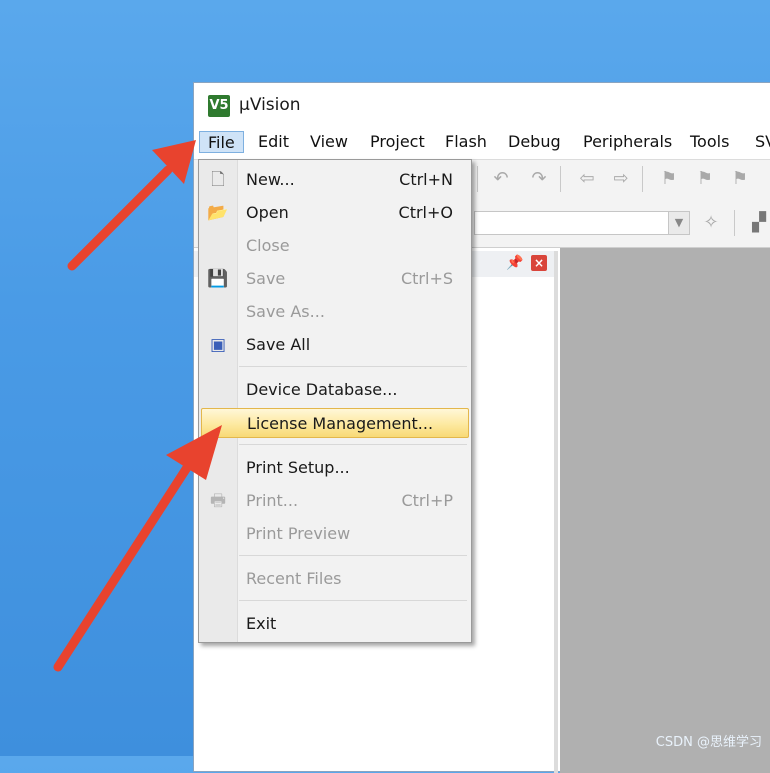 Image resolution: width=770 pixels, height=773 pixels. Describe the element at coordinates (708, 742) in the screenshot. I see `watermark-text: CSDN @思维学习` at that location.